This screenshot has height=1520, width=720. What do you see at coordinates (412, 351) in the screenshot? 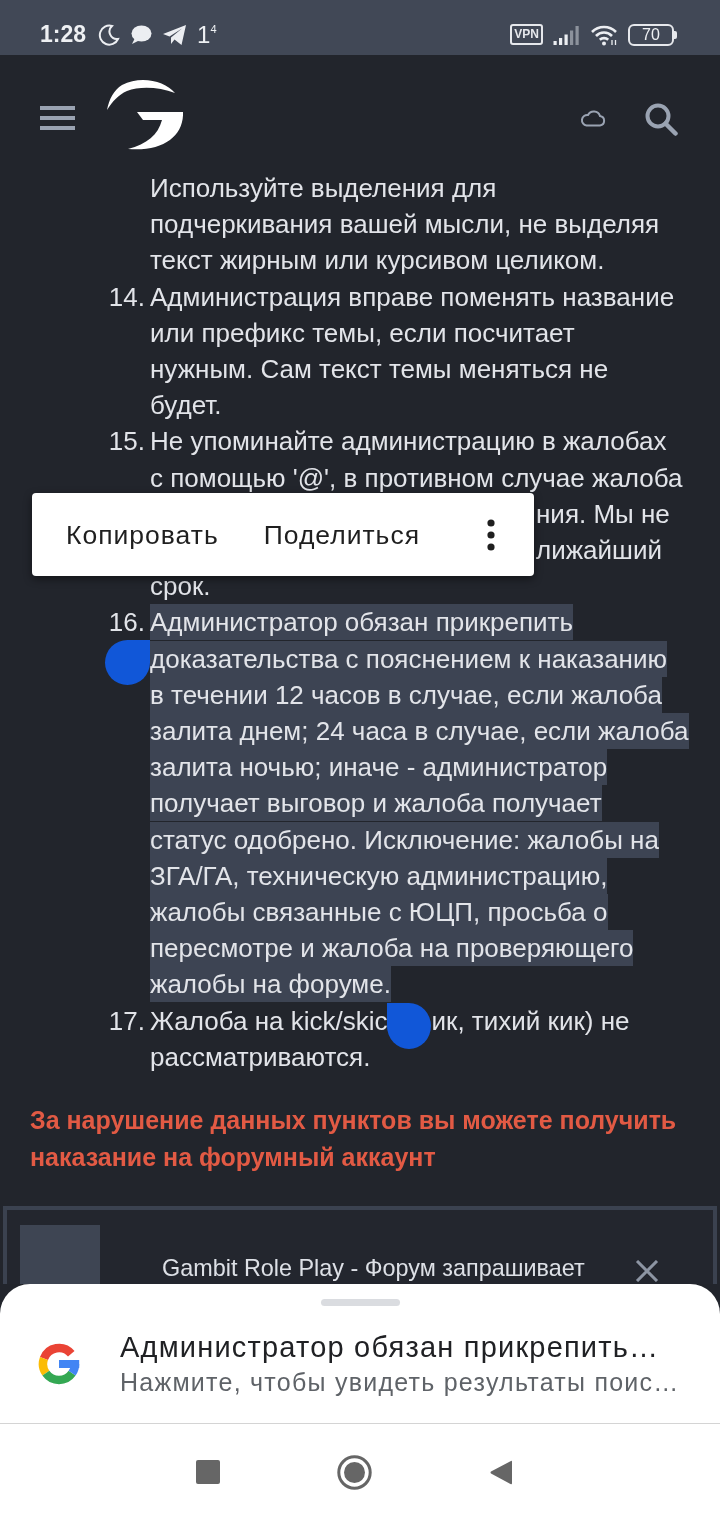
I see `rule-text: Администрация вправе поменять название или префикс темы, если посчитает нужным. Сам текст темы меняться не будет.` at bounding box center [412, 351].